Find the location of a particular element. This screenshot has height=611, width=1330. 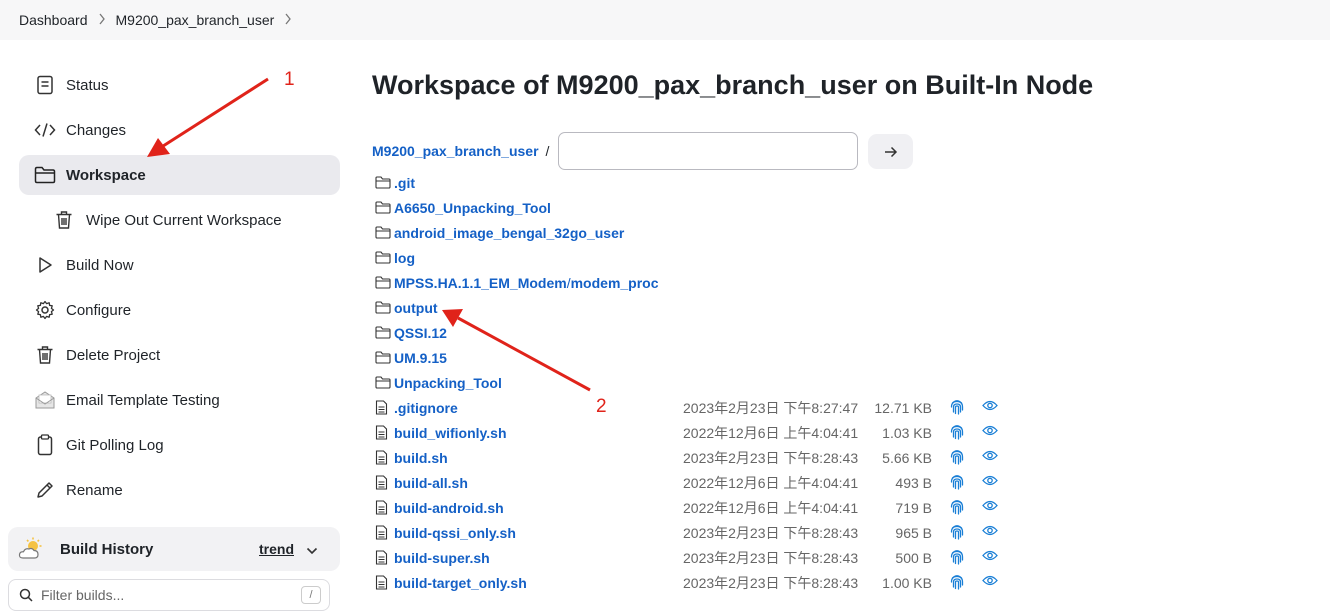

folder-link: .git is located at coordinates (404, 183).